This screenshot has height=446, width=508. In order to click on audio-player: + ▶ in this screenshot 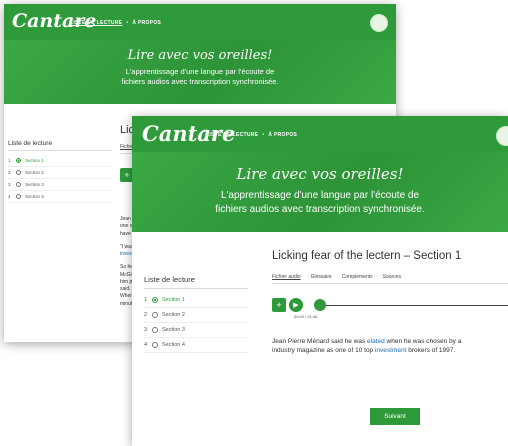, I will do `click(390, 305)`.